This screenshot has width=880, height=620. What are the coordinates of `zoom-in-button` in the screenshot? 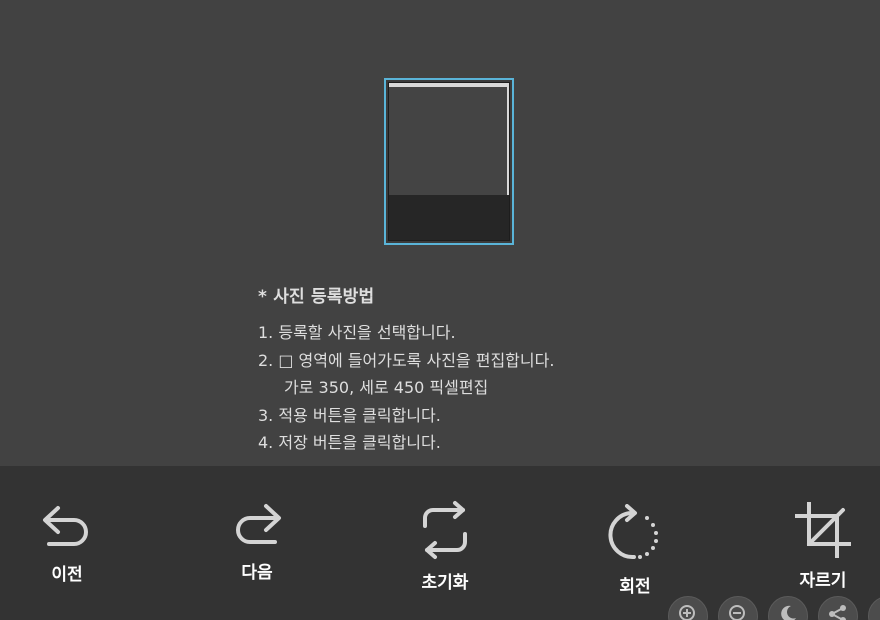 It's located at (688, 608).